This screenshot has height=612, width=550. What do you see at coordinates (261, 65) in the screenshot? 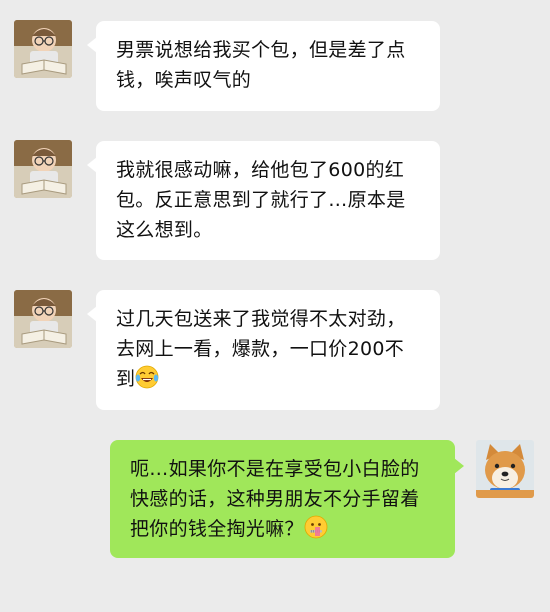
I see `message-text: 男票说想给我买个包，但是差了点钱，唉声叹气的` at bounding box center [261, 65].